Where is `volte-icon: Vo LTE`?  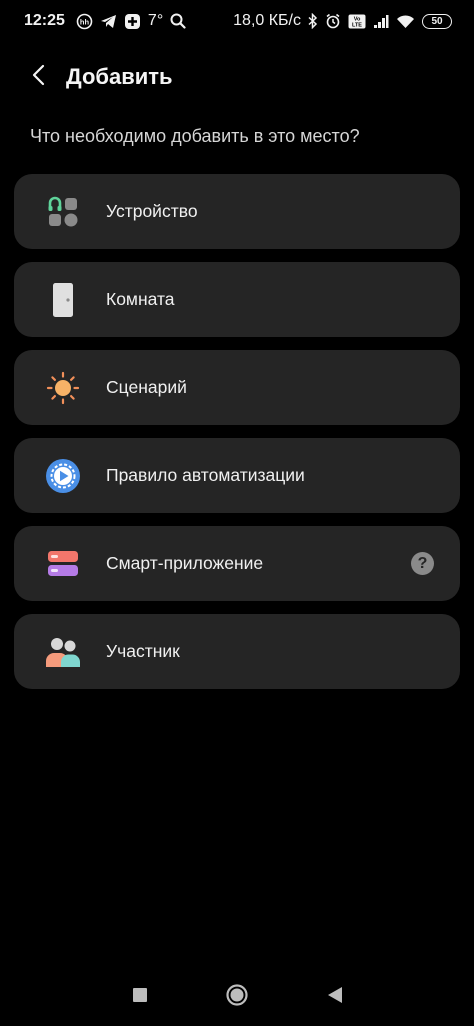 volte-icon: Vo LTE is located at coordinates (357, 21).